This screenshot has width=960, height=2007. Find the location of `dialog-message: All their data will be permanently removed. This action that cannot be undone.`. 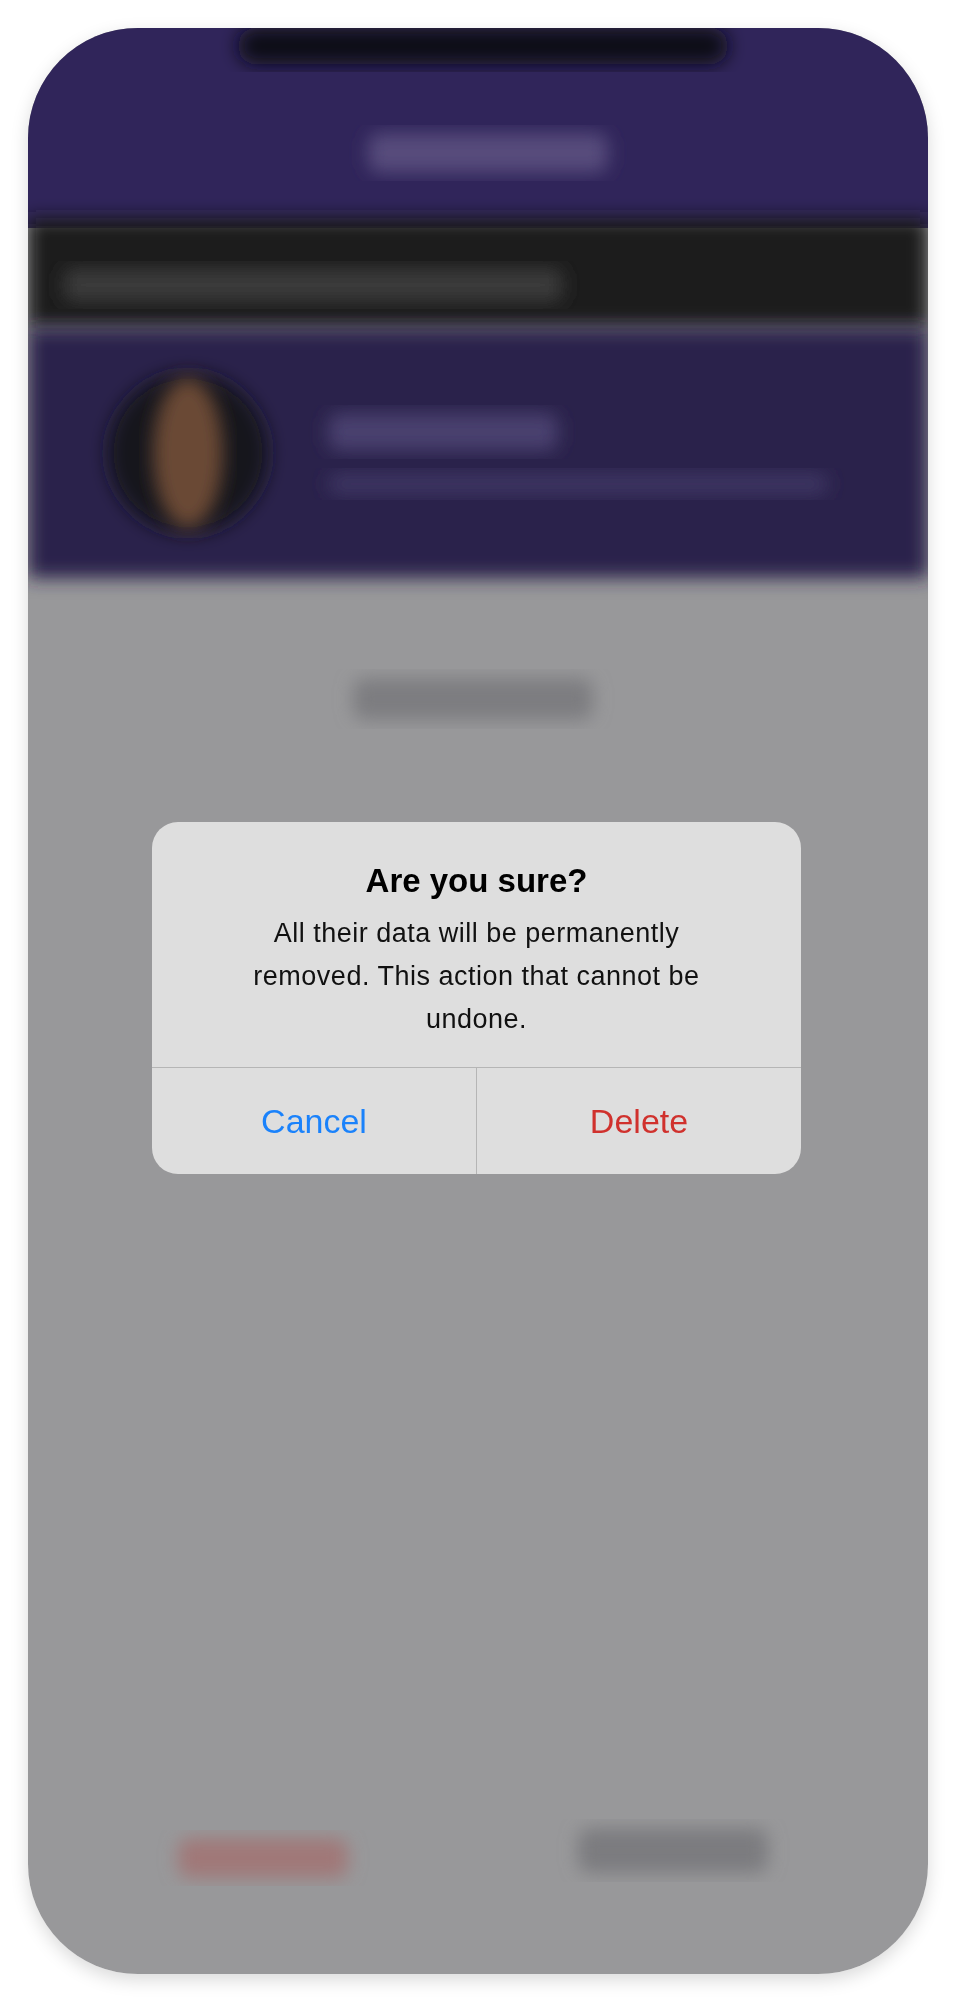

dialog-message: All their data will be permanently removed. This action that cannot be undone. is located at coordinates (476, 976).